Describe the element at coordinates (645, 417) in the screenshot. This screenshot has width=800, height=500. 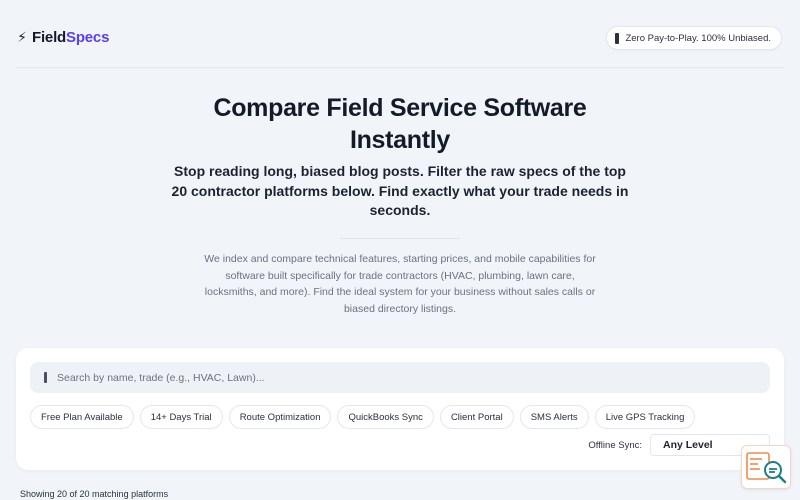
I see `chip-live-gps-tracking: Live GPS Tracking` at that location.